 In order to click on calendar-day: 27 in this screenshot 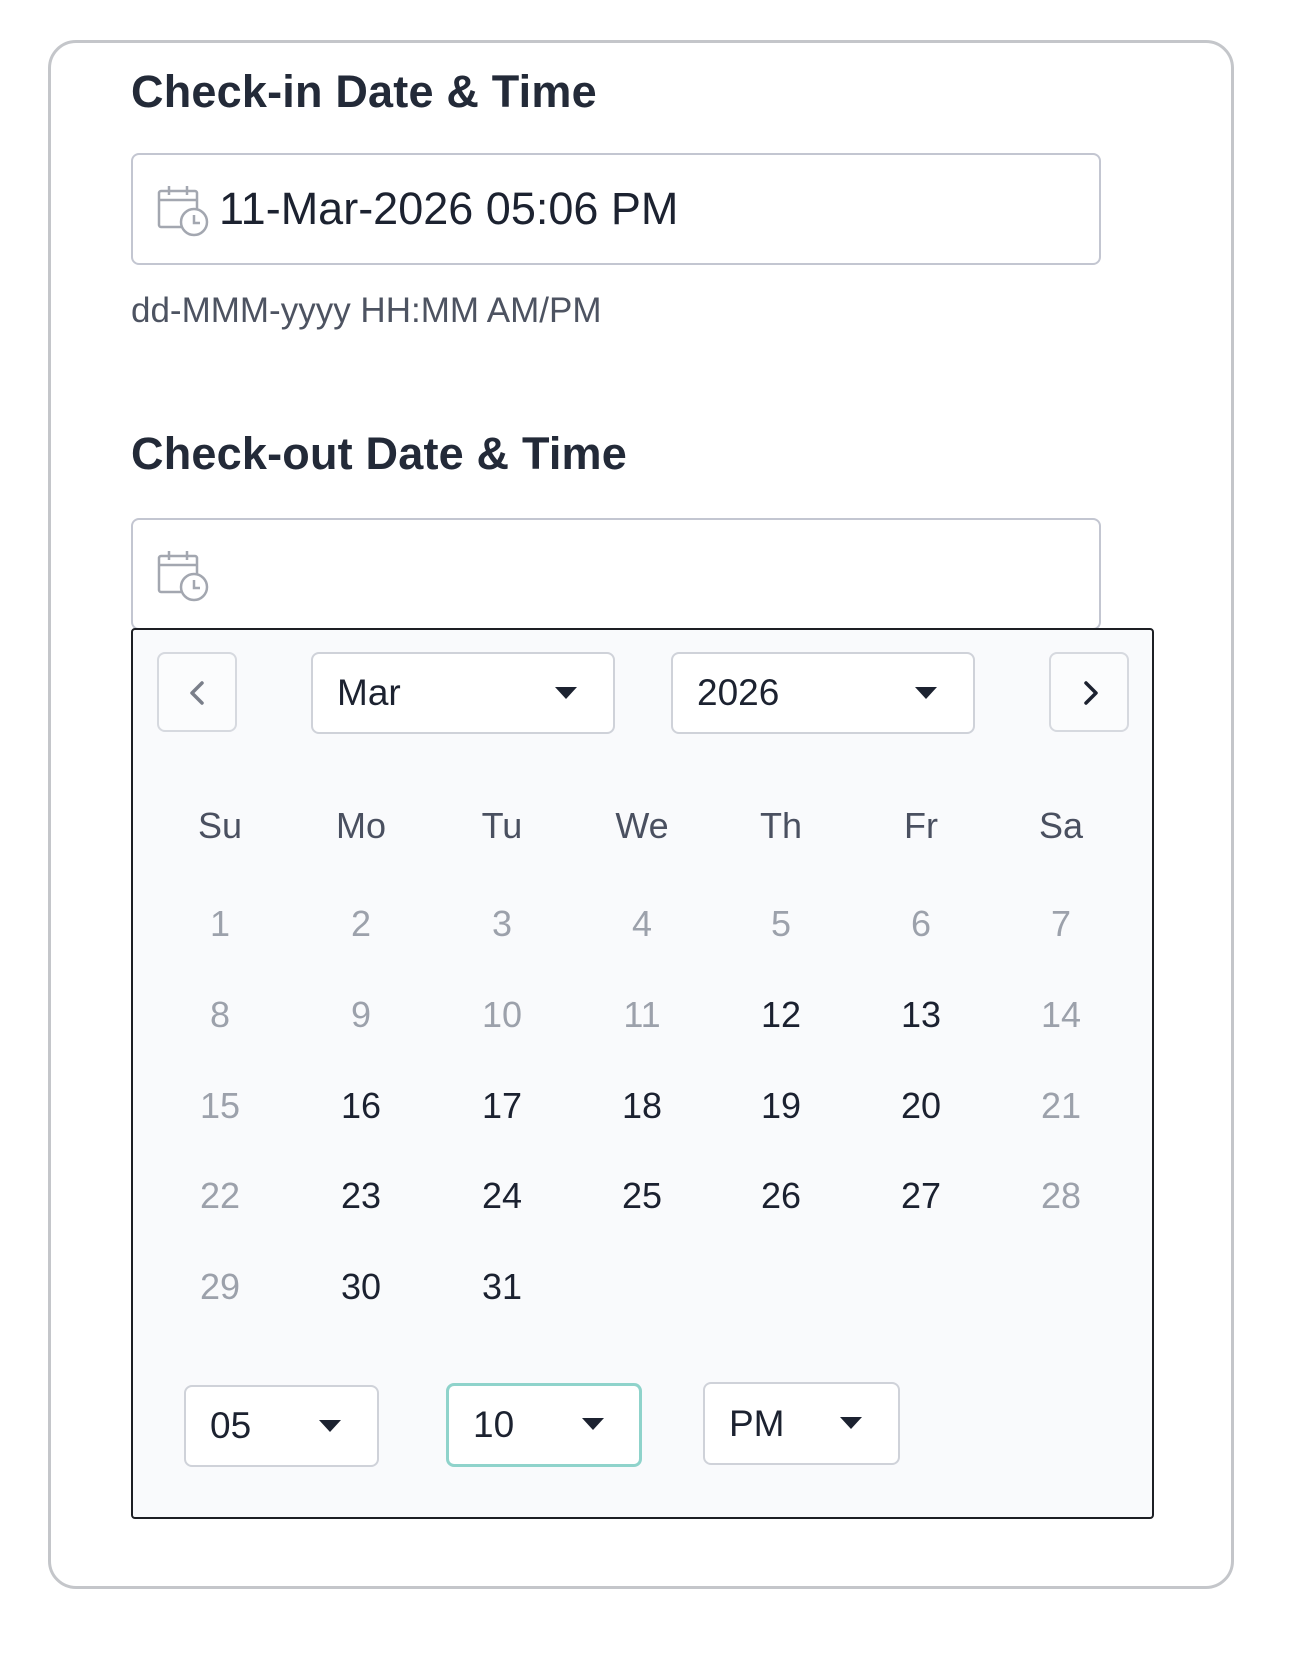, I will do `click(921, 1196)`.